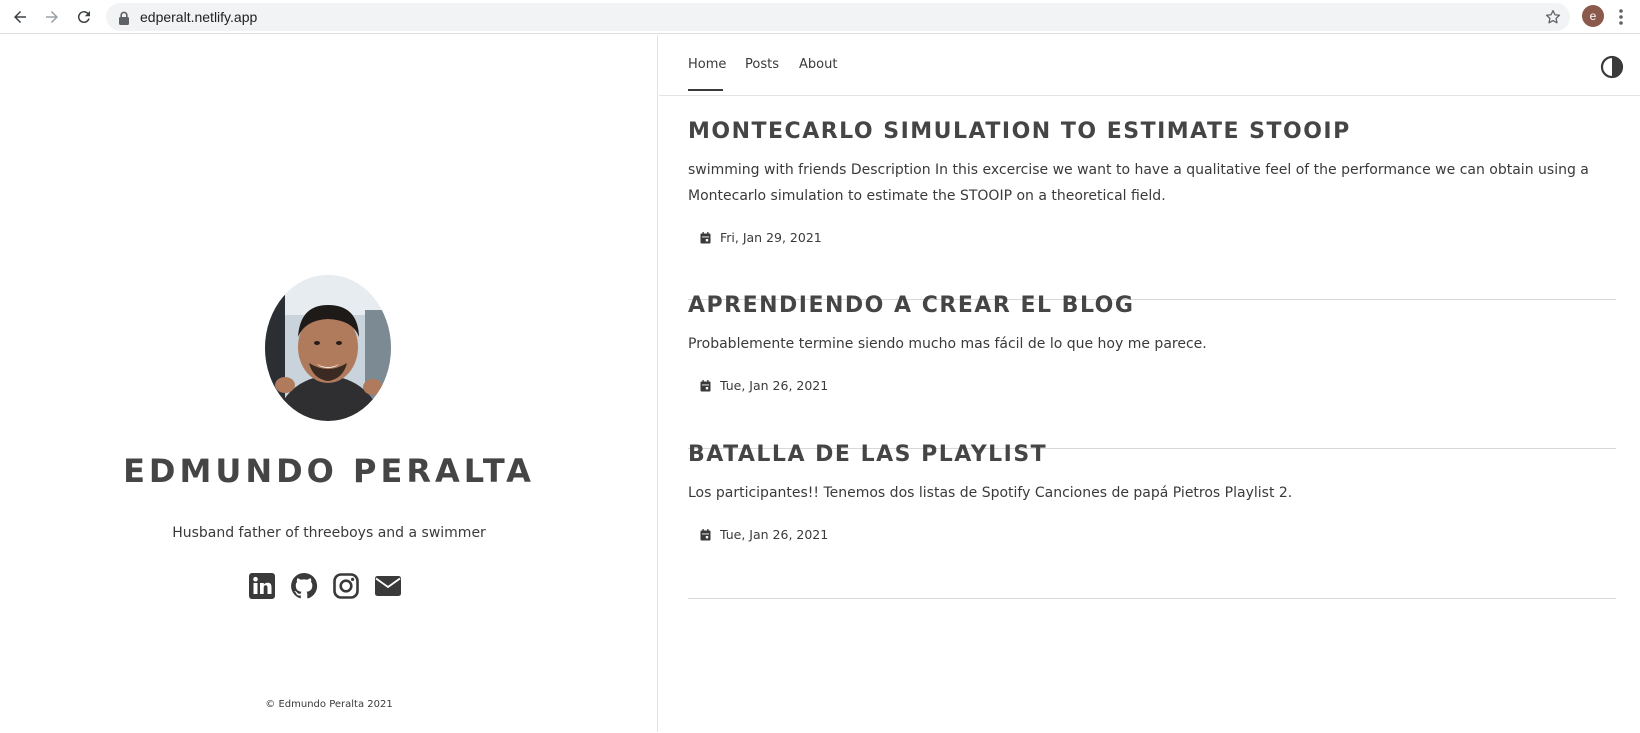 The height and width of the screenshot is (733, 1640). I want to click on profile-avatar: e, so click(1593, 16).